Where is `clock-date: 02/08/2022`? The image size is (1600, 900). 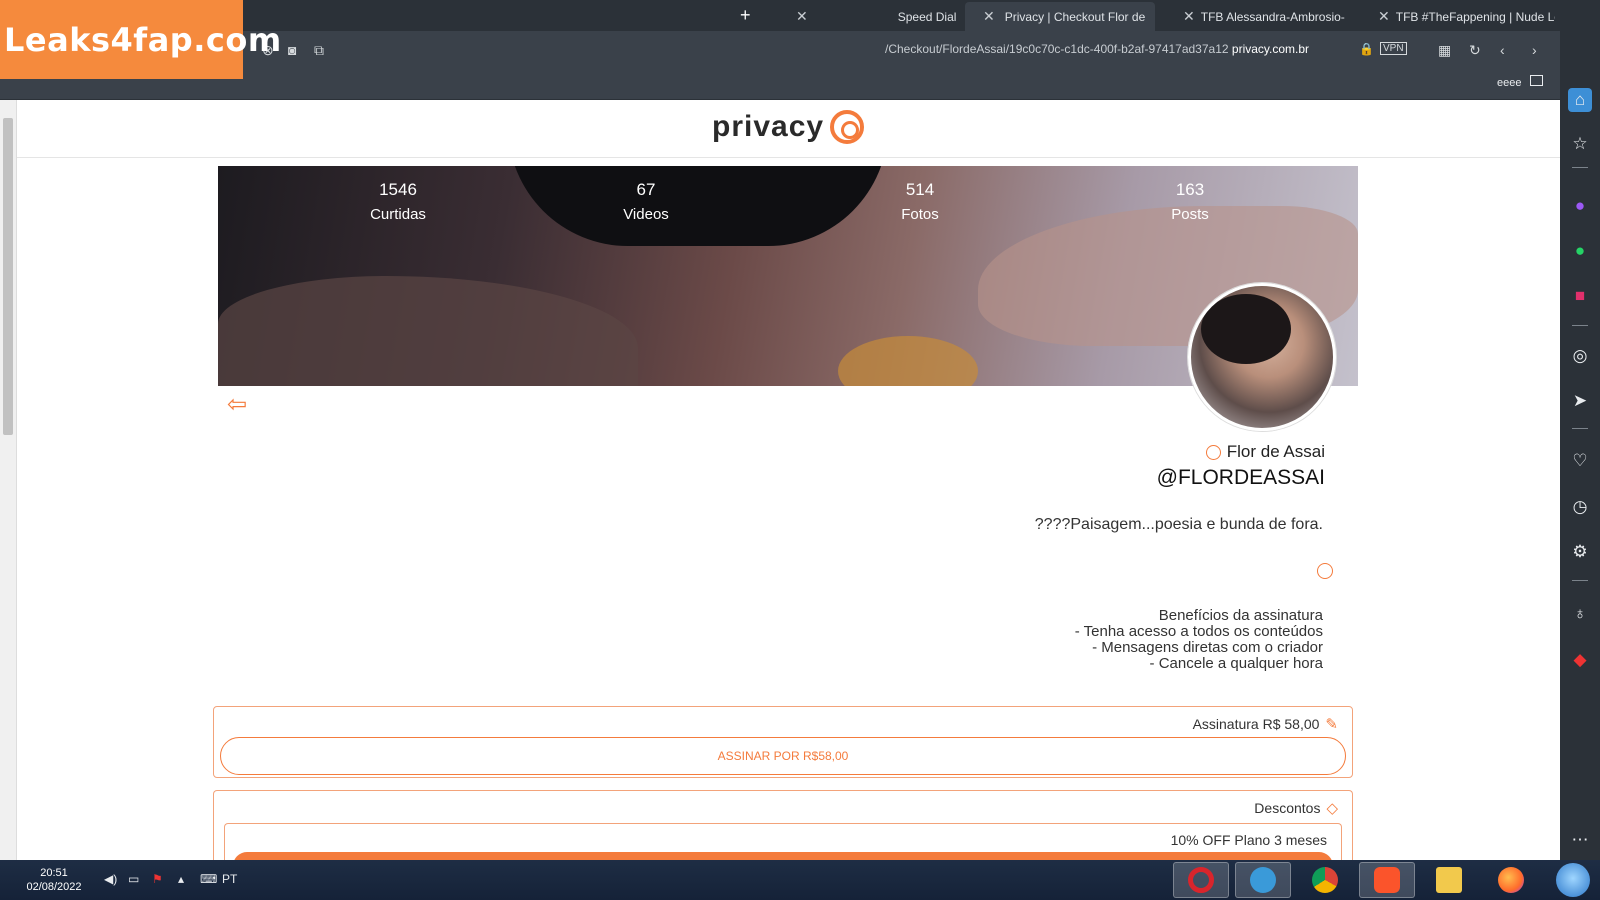
clock-date: 02/08/2022 is located at coordinates (54, 887).